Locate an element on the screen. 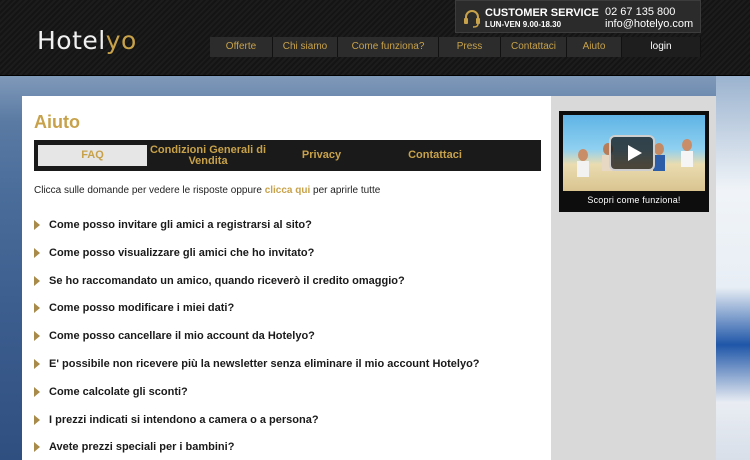  video-thumbnail is located at coordinates (634, 153).